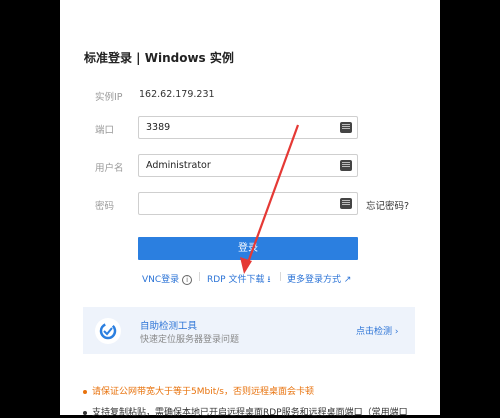 This screenshot has height=418, width=500. Describe the element at coordinates (272, 196) in the screenshot. I see `annotation-arrow-line` at that location.